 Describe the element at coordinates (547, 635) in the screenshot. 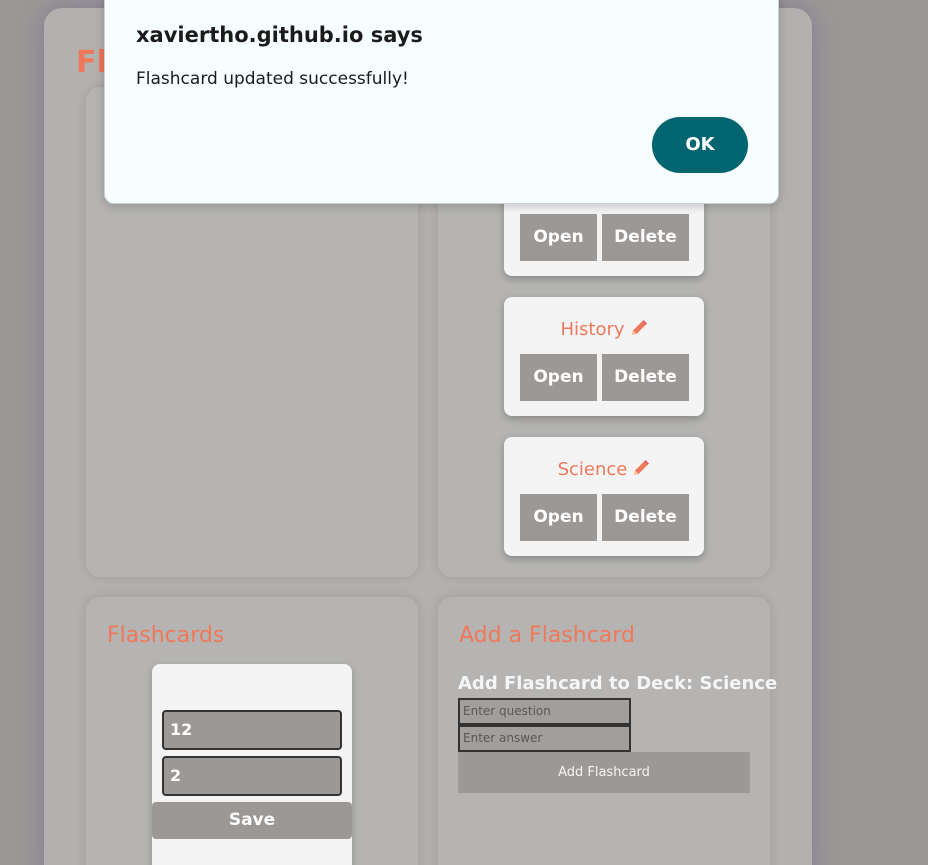

I see `add-flashcard-heading: Add a Flashcard` at that location.